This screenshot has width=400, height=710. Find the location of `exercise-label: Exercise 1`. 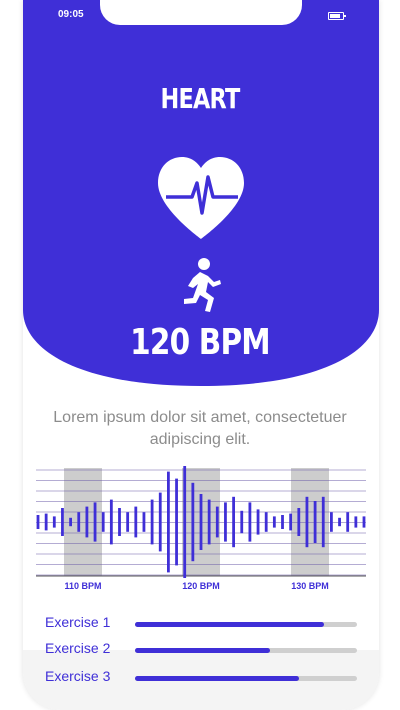

exercise-label: Exercise 1 is located at coordinates (78, 622).